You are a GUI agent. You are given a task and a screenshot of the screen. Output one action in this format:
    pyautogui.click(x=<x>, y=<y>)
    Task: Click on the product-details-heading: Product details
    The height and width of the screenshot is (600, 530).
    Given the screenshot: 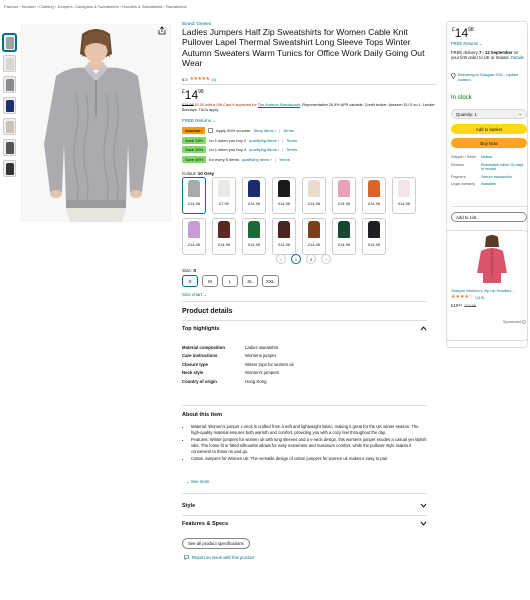 What is the action you would take?
    pyautogui.click(x=207, y=311)
    